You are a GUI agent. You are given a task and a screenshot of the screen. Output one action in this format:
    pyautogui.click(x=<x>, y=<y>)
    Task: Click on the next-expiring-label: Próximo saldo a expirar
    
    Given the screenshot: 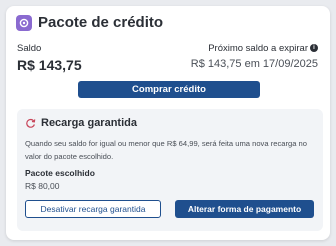 What is the action you would take?
    pyautogui.click(x=258, y=48)
    